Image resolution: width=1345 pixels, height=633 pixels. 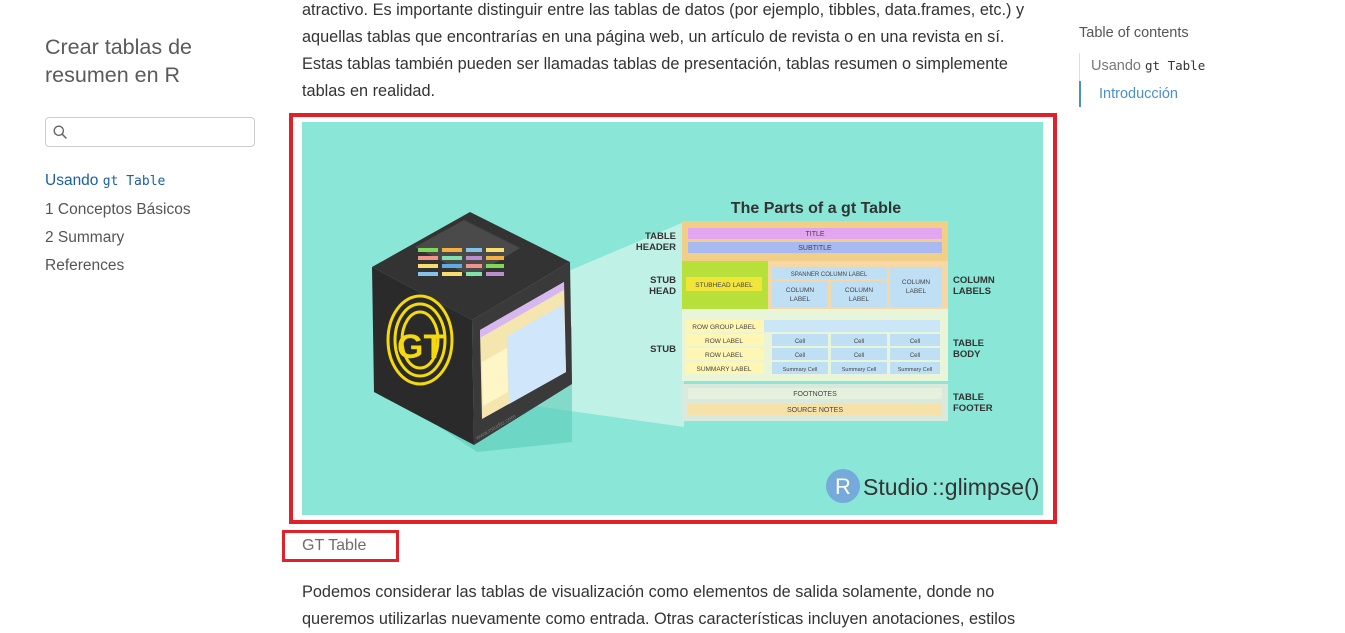 I want to click on spanner-column-label-part: SPANNER COLUMN LABEL, so click(x=829, y=275).